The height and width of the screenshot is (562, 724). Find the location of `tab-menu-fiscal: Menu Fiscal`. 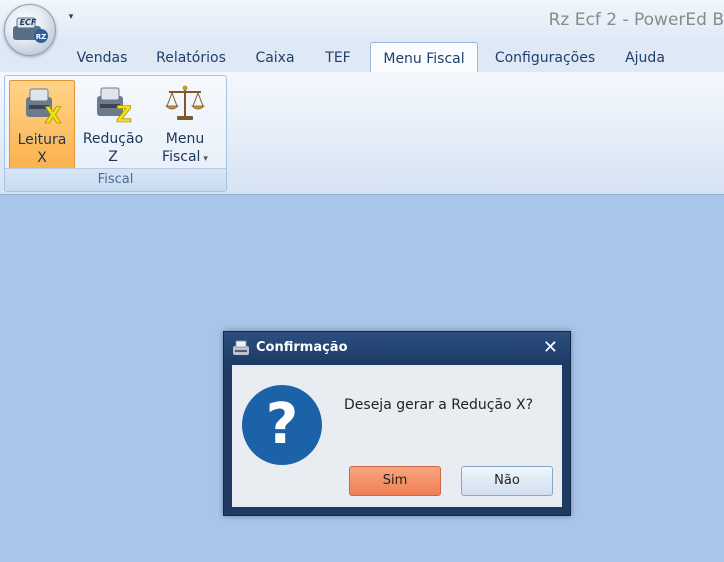

tab-menu-fiscal: Menu Fiscal is located at coordinates (424, 57).